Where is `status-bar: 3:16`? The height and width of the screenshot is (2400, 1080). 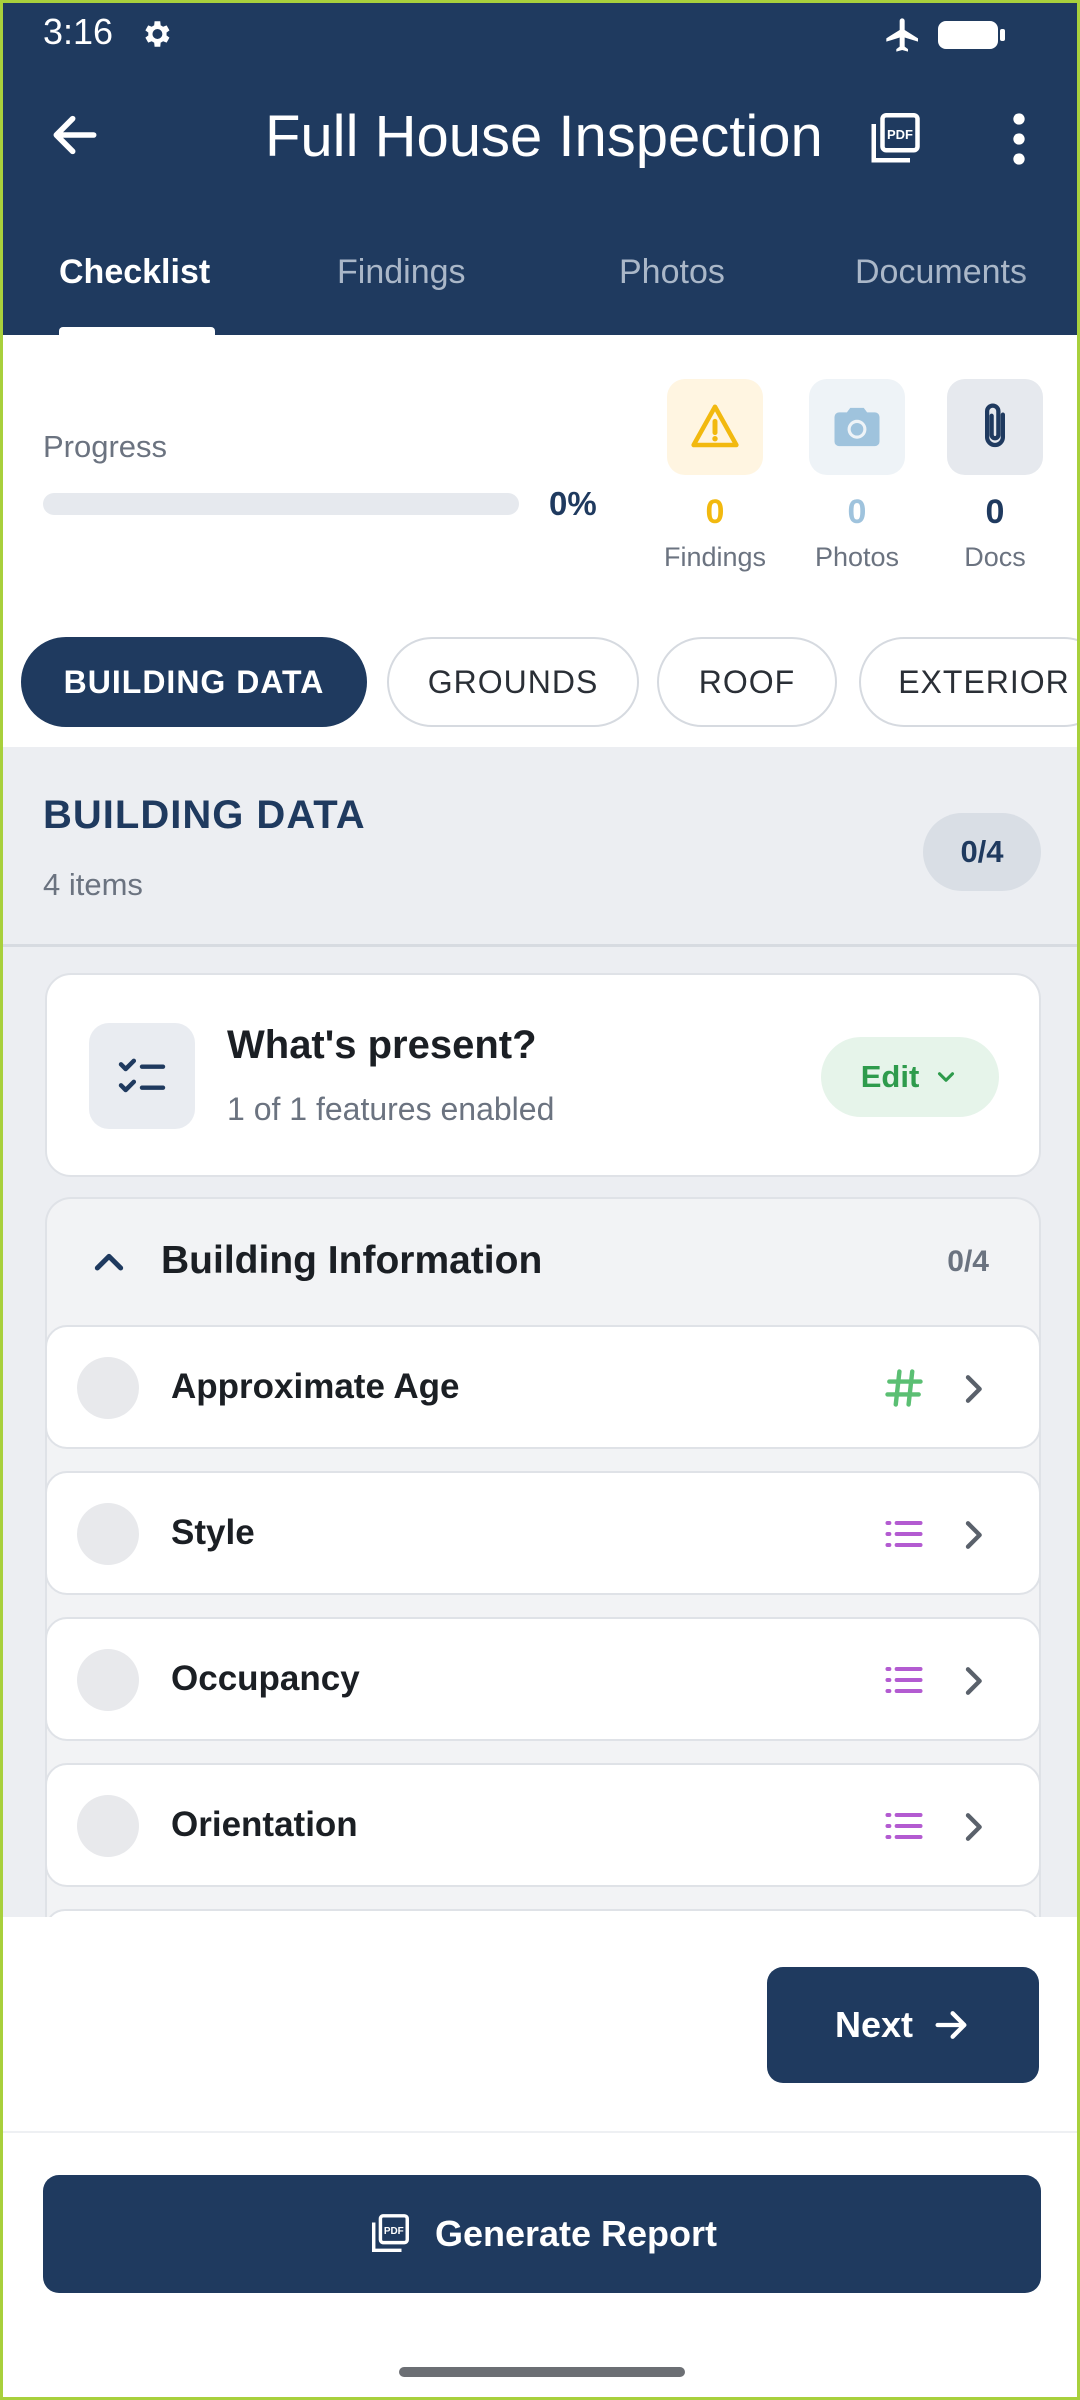
status-bar: 3:16 is located at coordinates (540, 34).